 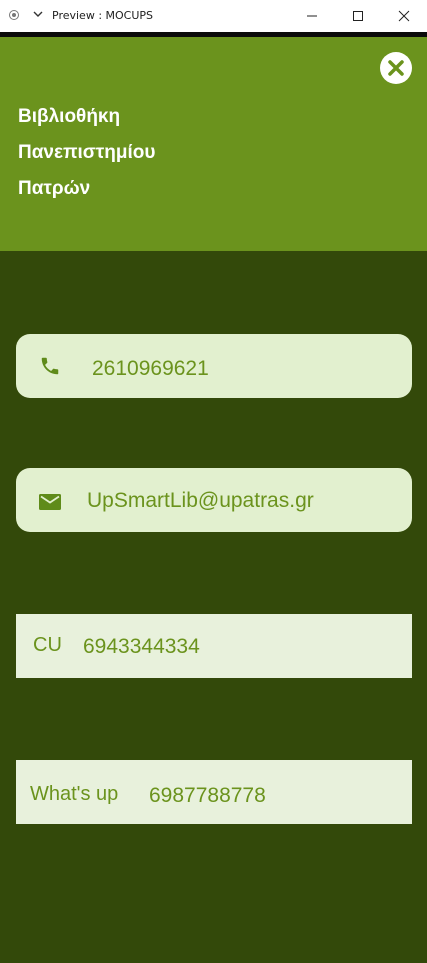 What do you see at coordinates (50, 366) in the screenshot?
I see `phone-icon` at bounding box center [50, 366].